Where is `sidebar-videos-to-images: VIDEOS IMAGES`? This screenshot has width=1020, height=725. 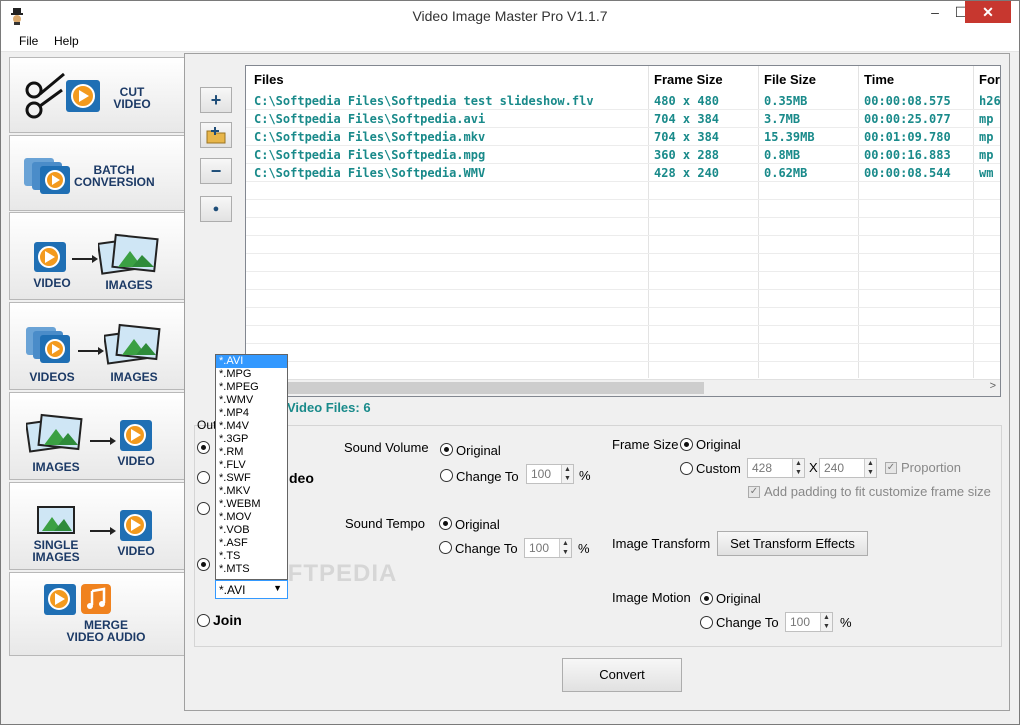 sidebar-videos-to-images: VIDEOS IMAGES is located at coordinates (97, 346).